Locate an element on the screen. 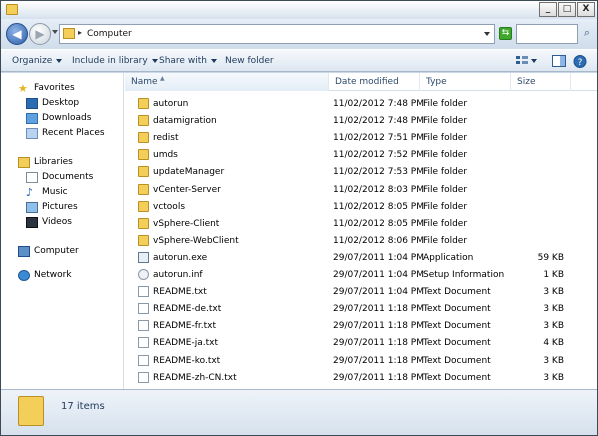 The width and height of the screenshot is (598, 436). file-type: Text Document is located at coordinates (457, 360).